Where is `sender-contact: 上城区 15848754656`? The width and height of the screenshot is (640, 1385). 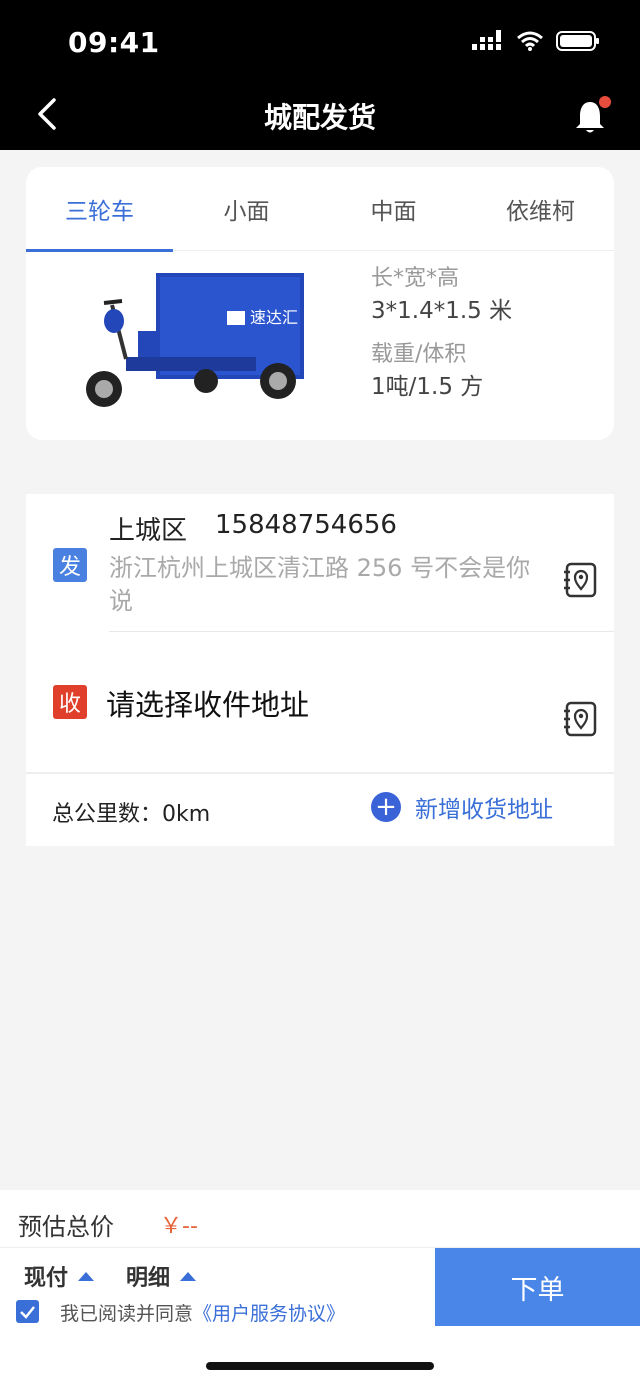 sender-contact: 上城区 15848754656 is located at coordinates (253, 528).